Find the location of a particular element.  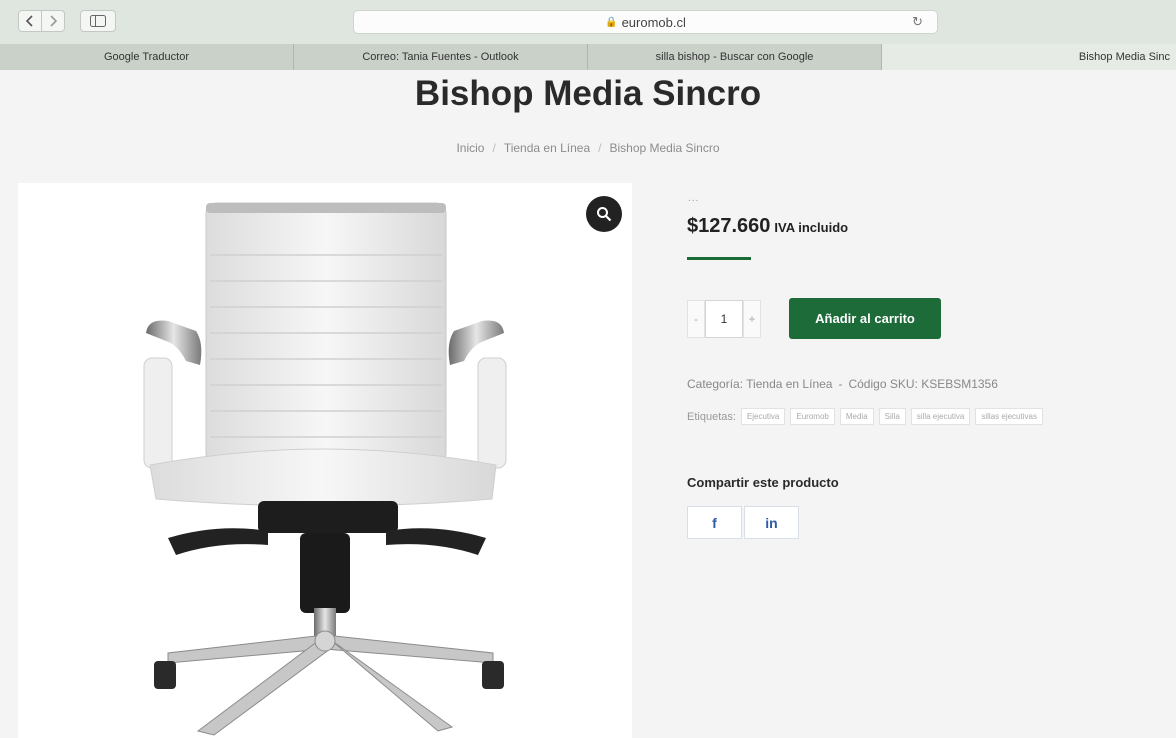

address-bar: 🔒 euromob.cl ↻ is located at coordinates (645, 22).